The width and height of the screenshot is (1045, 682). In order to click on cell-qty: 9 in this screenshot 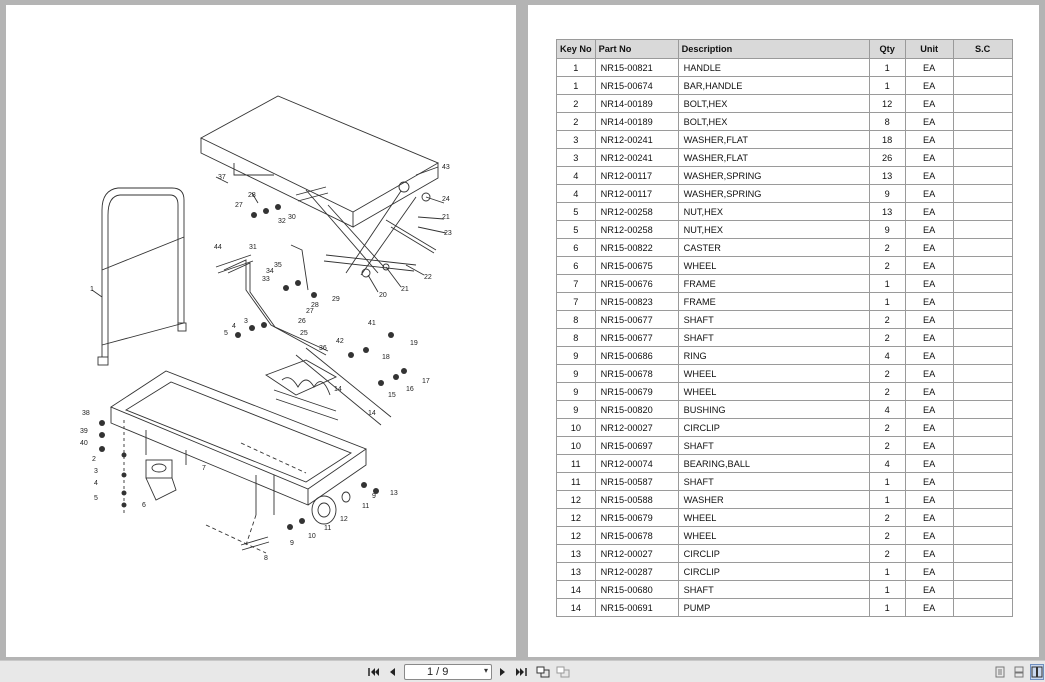, I will do `click(887, 193)`.